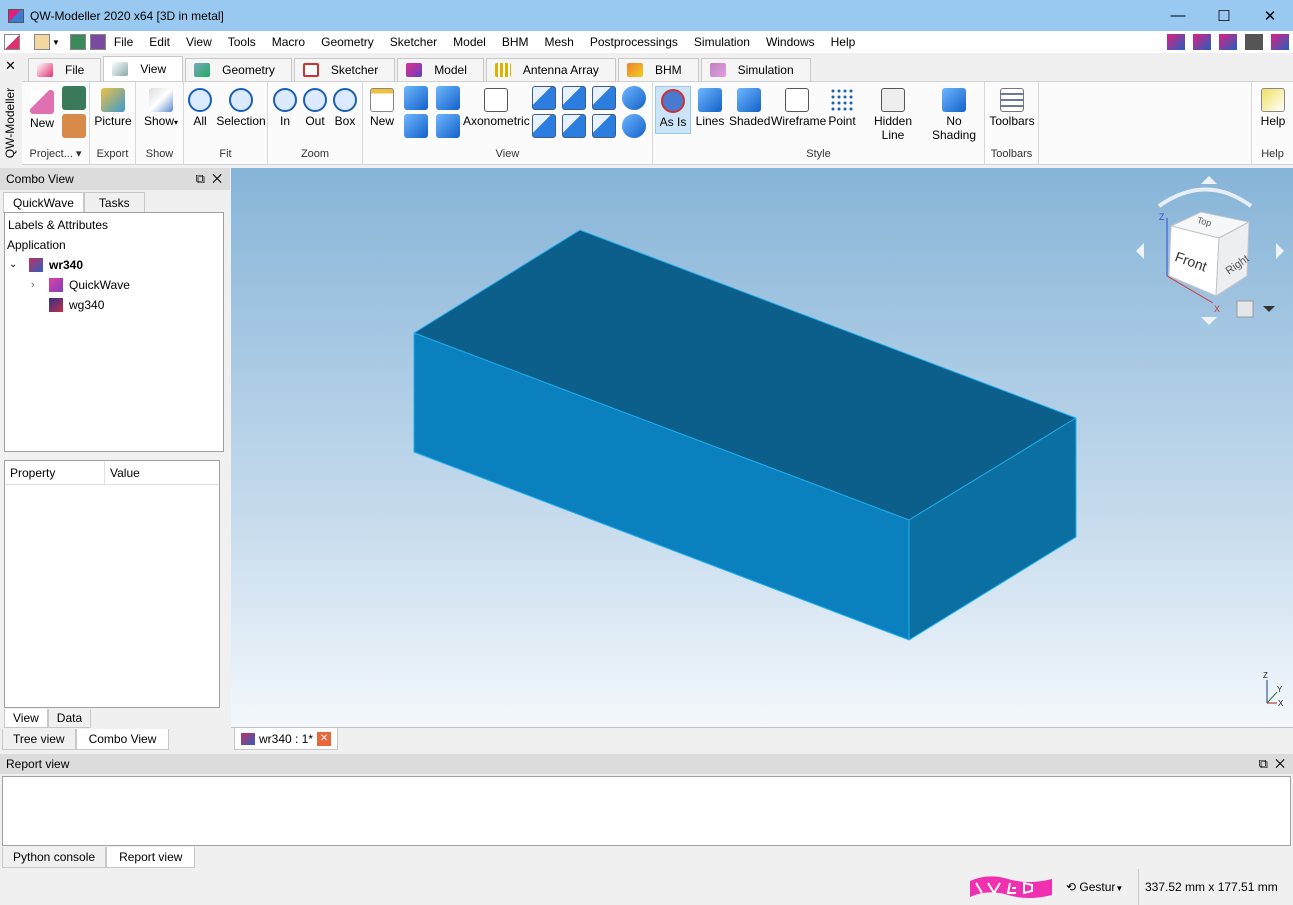 The image size is (1293, 905). I want to click on tab-simulation: Simulation, so click(755, 69).